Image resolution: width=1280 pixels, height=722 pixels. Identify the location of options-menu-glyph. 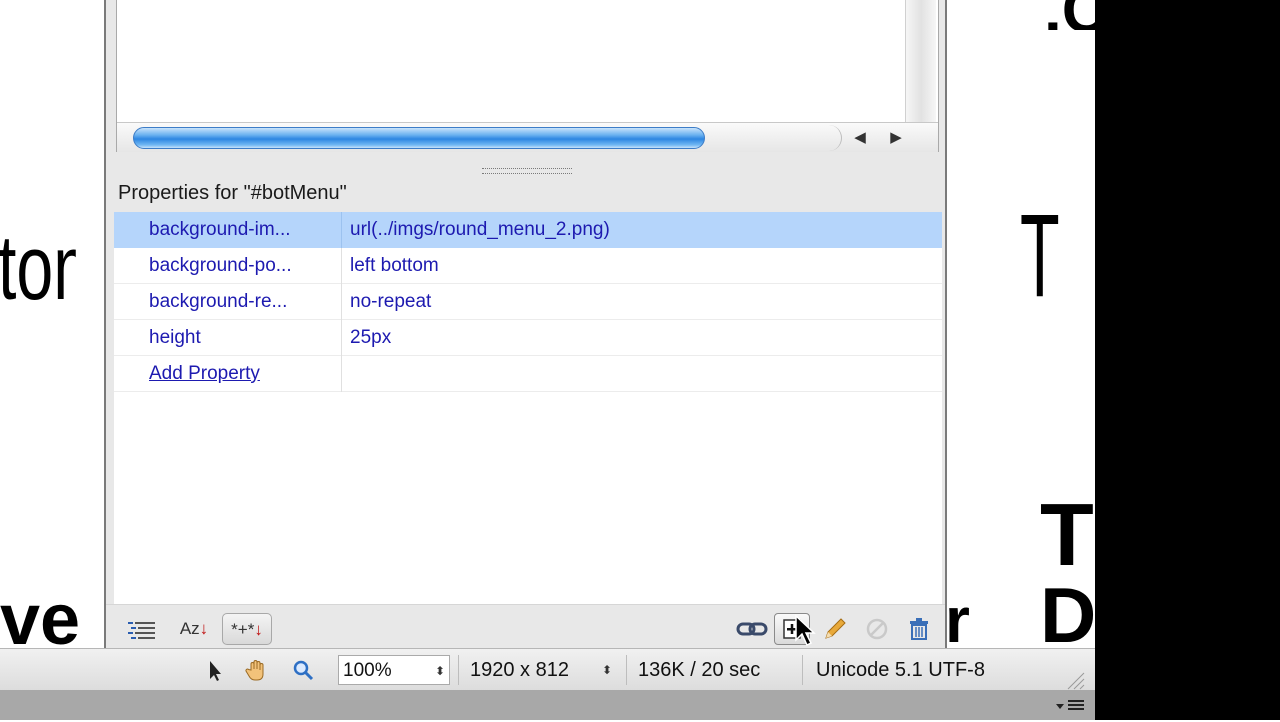
(1070, 705).